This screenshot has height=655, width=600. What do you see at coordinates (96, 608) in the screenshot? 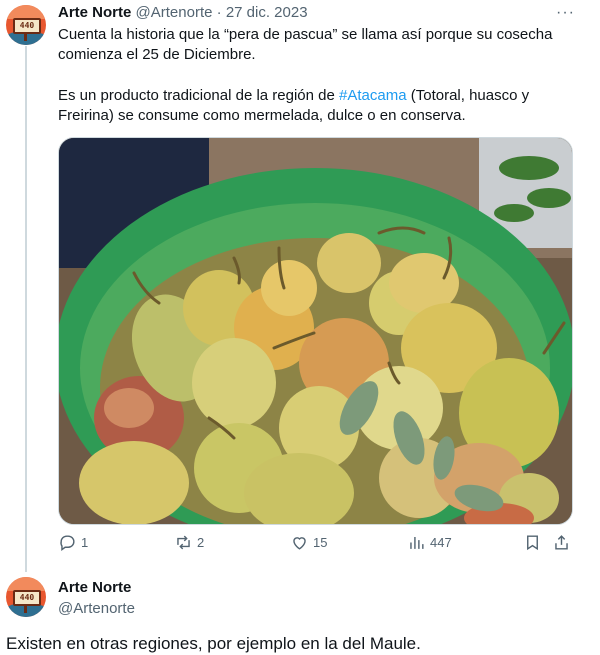
I see `reply-author-handle: @Artenorte` at bounding box center [96, 608].